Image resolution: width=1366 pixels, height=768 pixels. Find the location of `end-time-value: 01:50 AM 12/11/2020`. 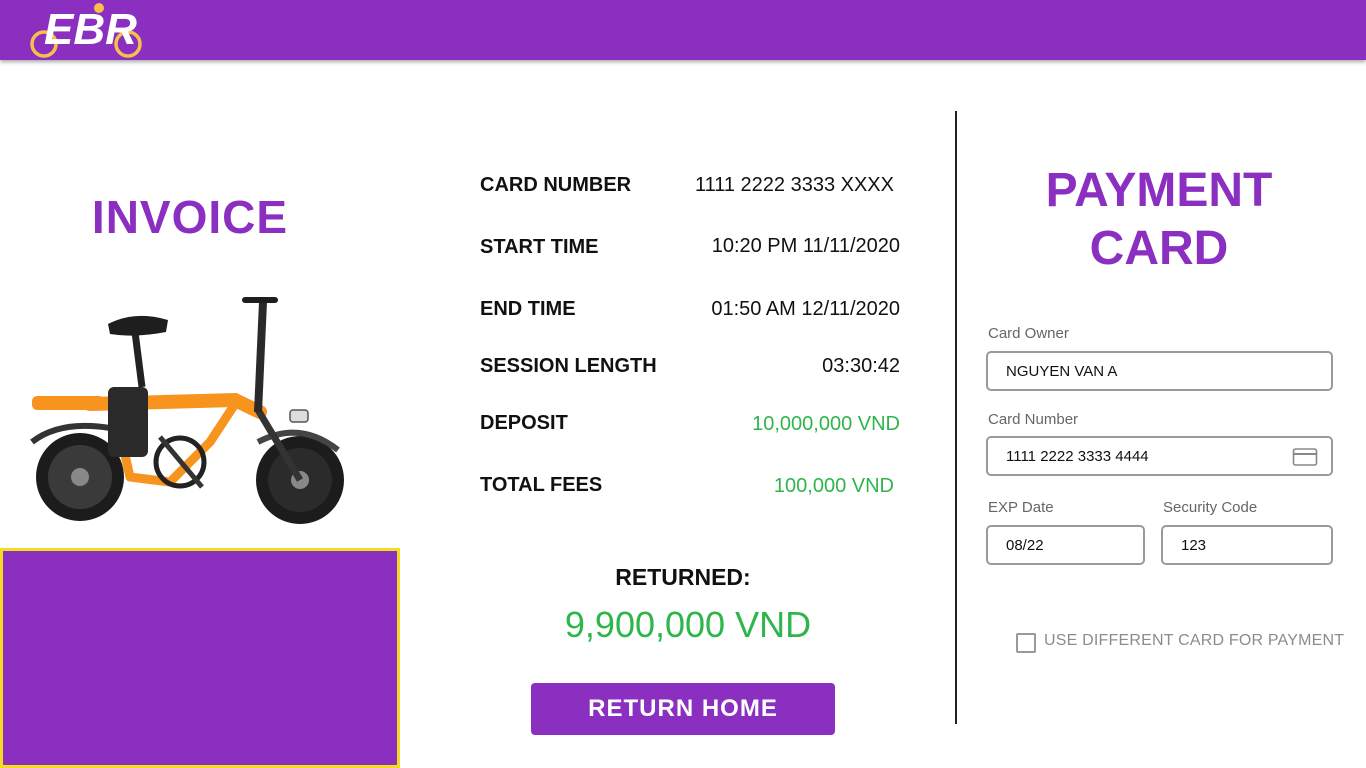

end-time-value: 01:50 AM 12/11/2020 is located at coordinates (805, 309).